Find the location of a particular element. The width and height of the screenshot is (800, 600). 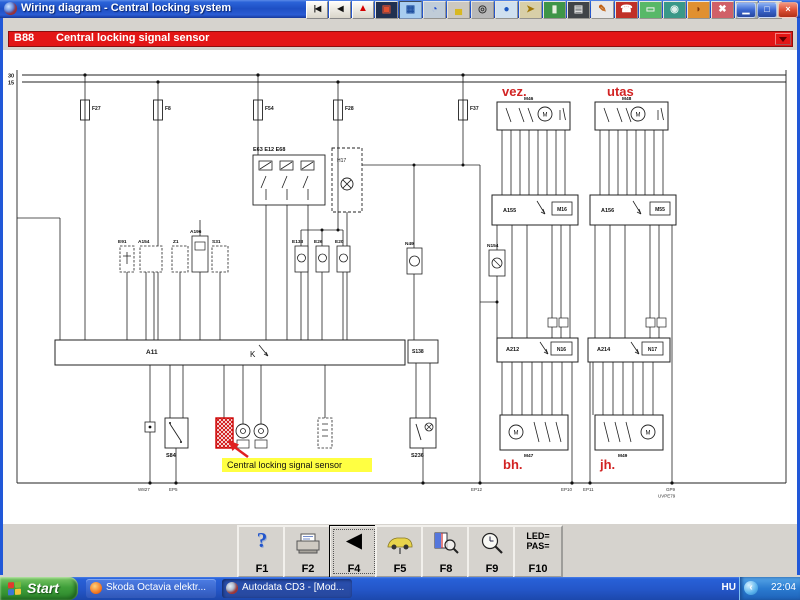

minimize-button: ▁ is located at coordinates (746, 10).